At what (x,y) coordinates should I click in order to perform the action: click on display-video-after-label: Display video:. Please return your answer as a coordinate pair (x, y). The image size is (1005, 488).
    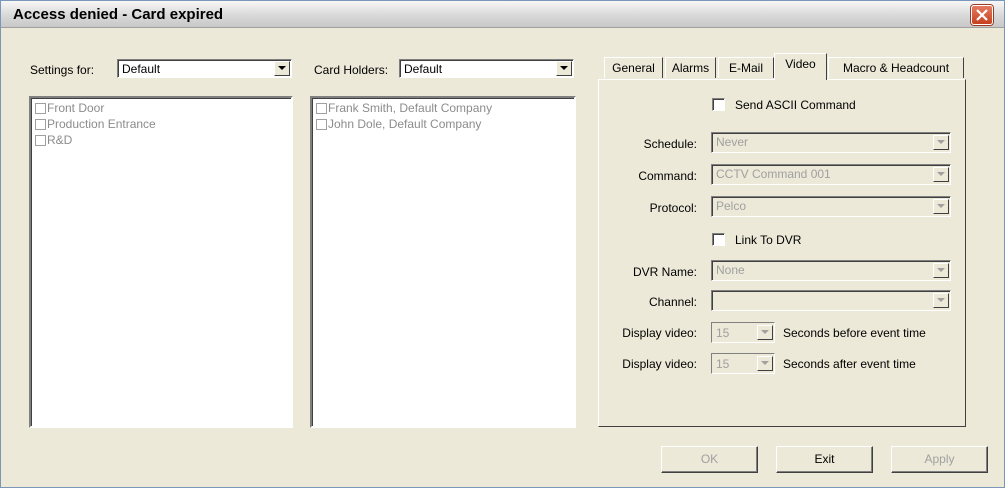
    Looking at the image, I should click on (659, 364).